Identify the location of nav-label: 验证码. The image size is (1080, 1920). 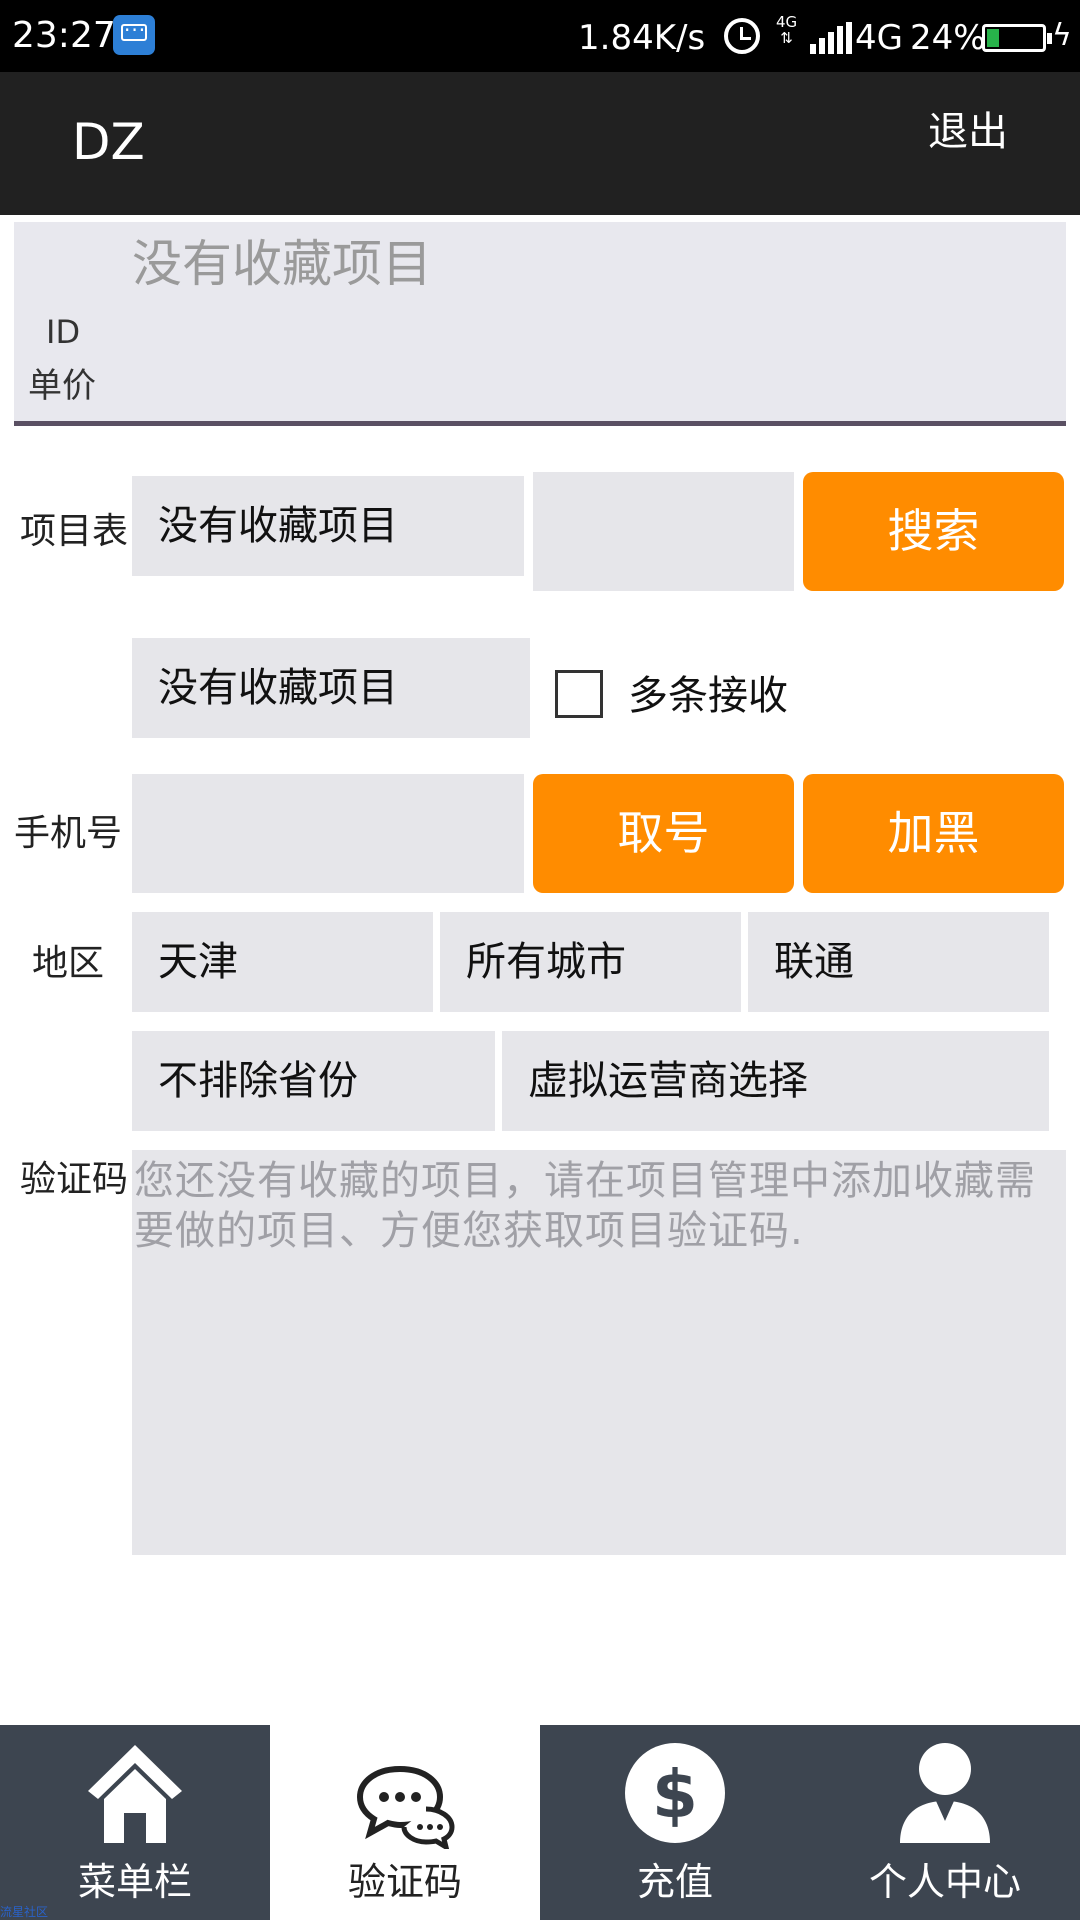
(404, 1882).